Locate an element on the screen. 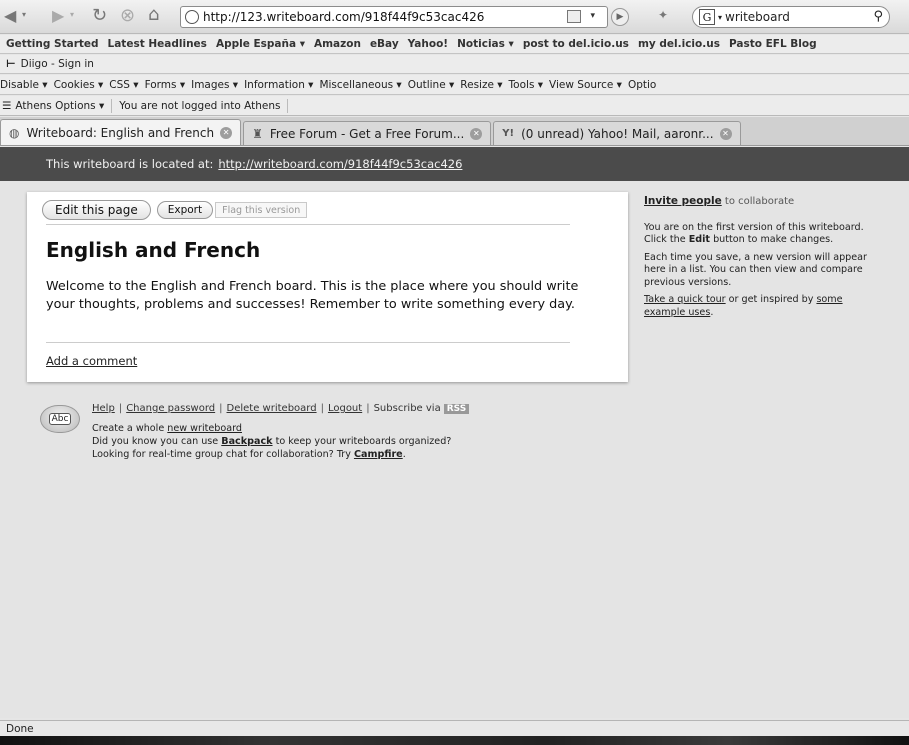 The height and width of the screenshot is (745, 909). dev-menu-information: Information ▾ is located at coordinates (278, 85).